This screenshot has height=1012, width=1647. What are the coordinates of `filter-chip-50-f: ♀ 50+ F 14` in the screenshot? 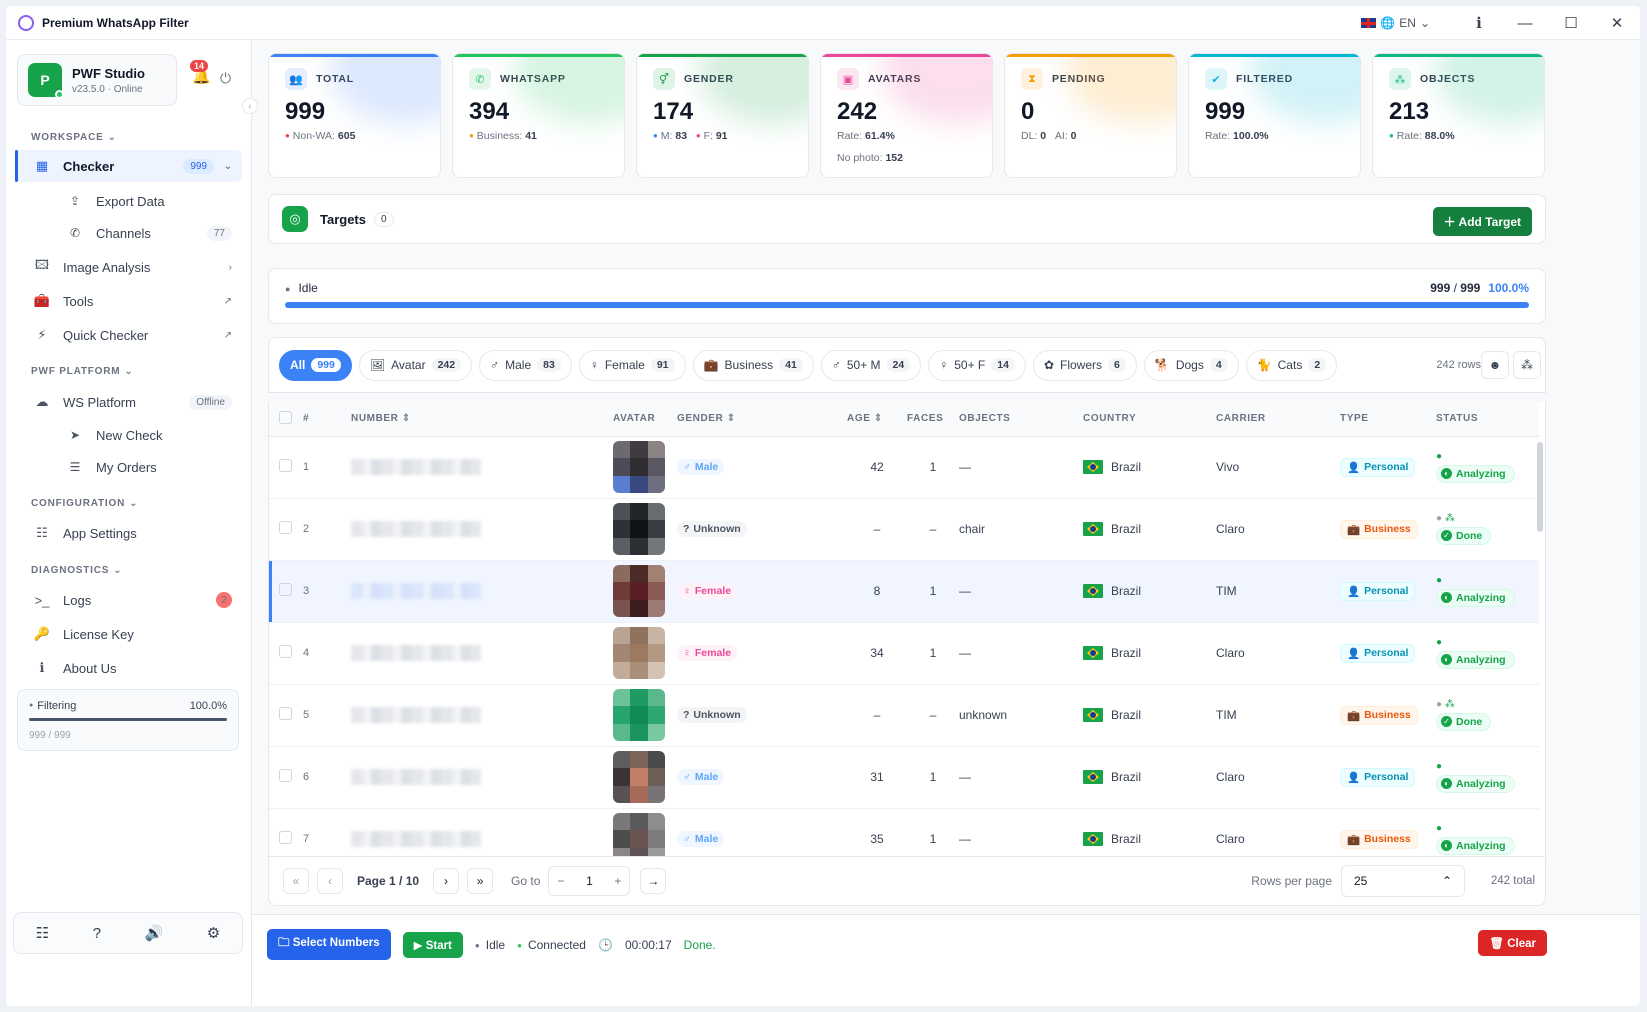 It's located at (977, 365).